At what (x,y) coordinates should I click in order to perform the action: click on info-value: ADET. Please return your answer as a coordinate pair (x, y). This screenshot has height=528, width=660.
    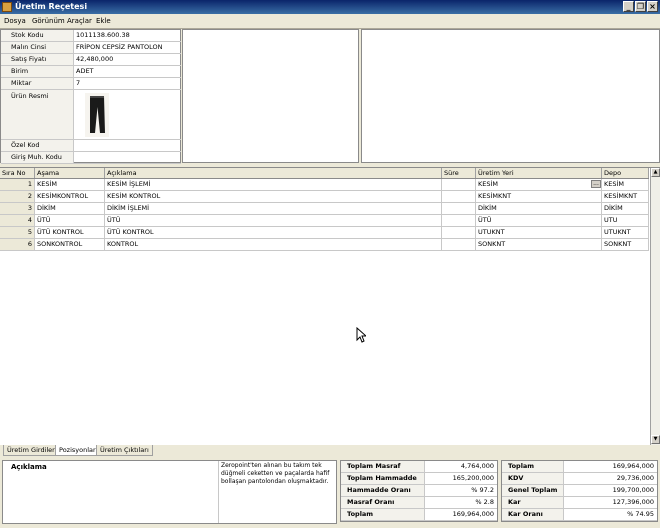
    Looking at the image, I should click on (85, 71).